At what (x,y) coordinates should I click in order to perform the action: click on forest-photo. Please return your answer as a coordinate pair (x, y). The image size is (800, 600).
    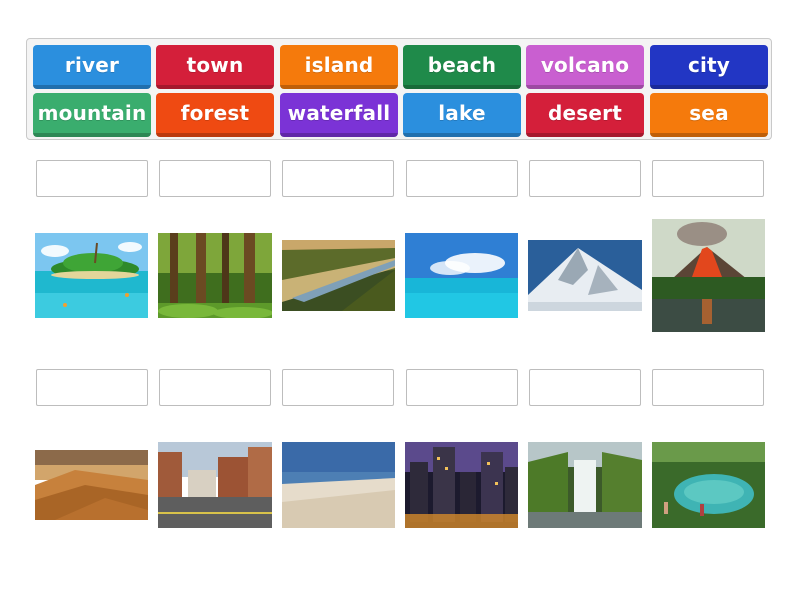
    Looking at the image, I should click on (215, 275).